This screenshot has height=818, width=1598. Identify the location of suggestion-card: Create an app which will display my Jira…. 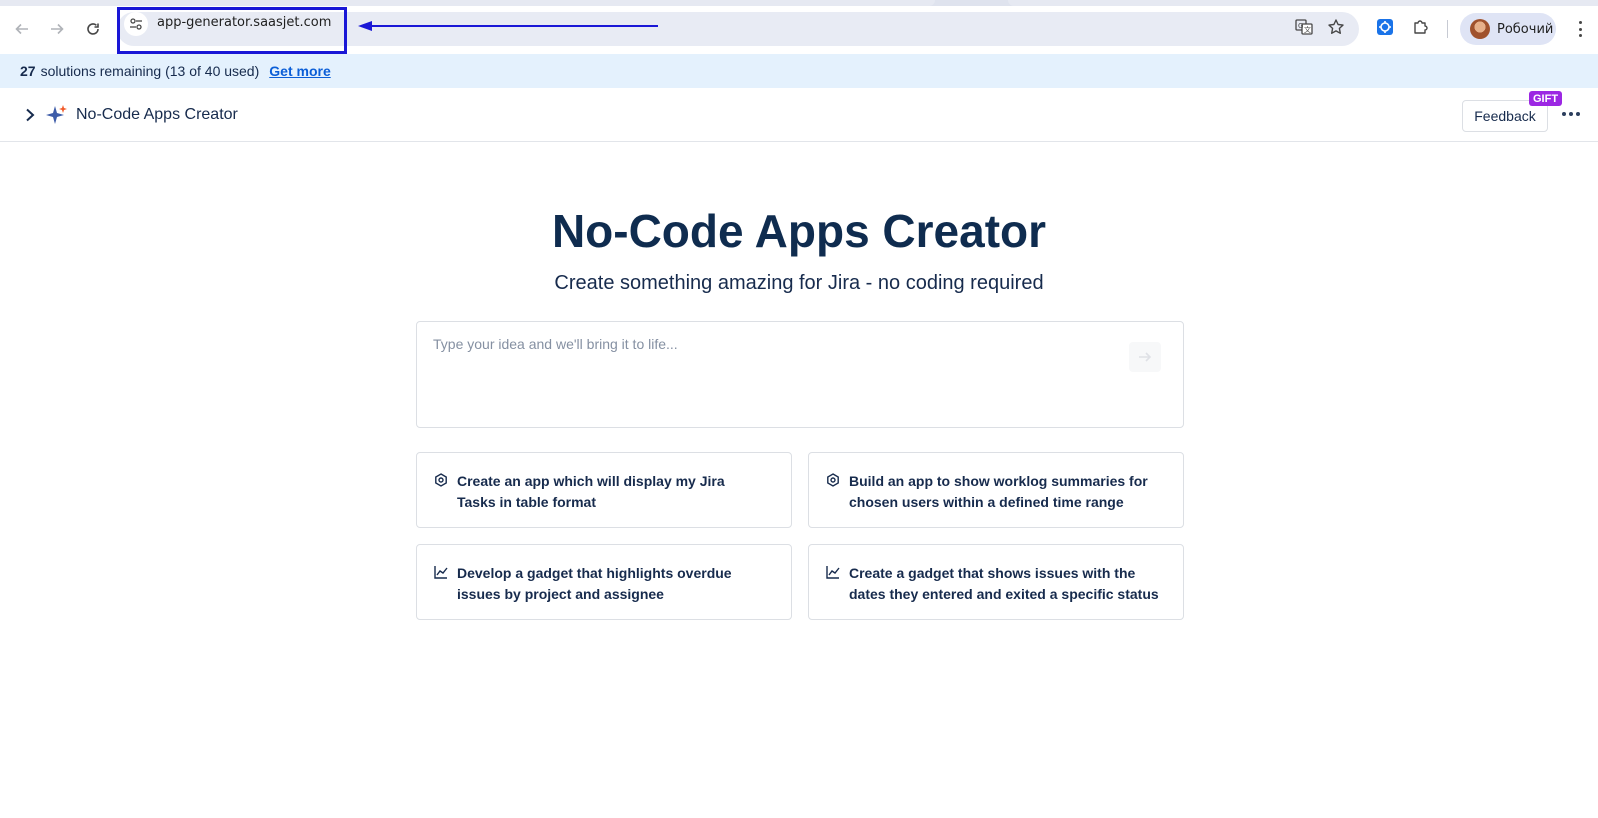
(604, 490).